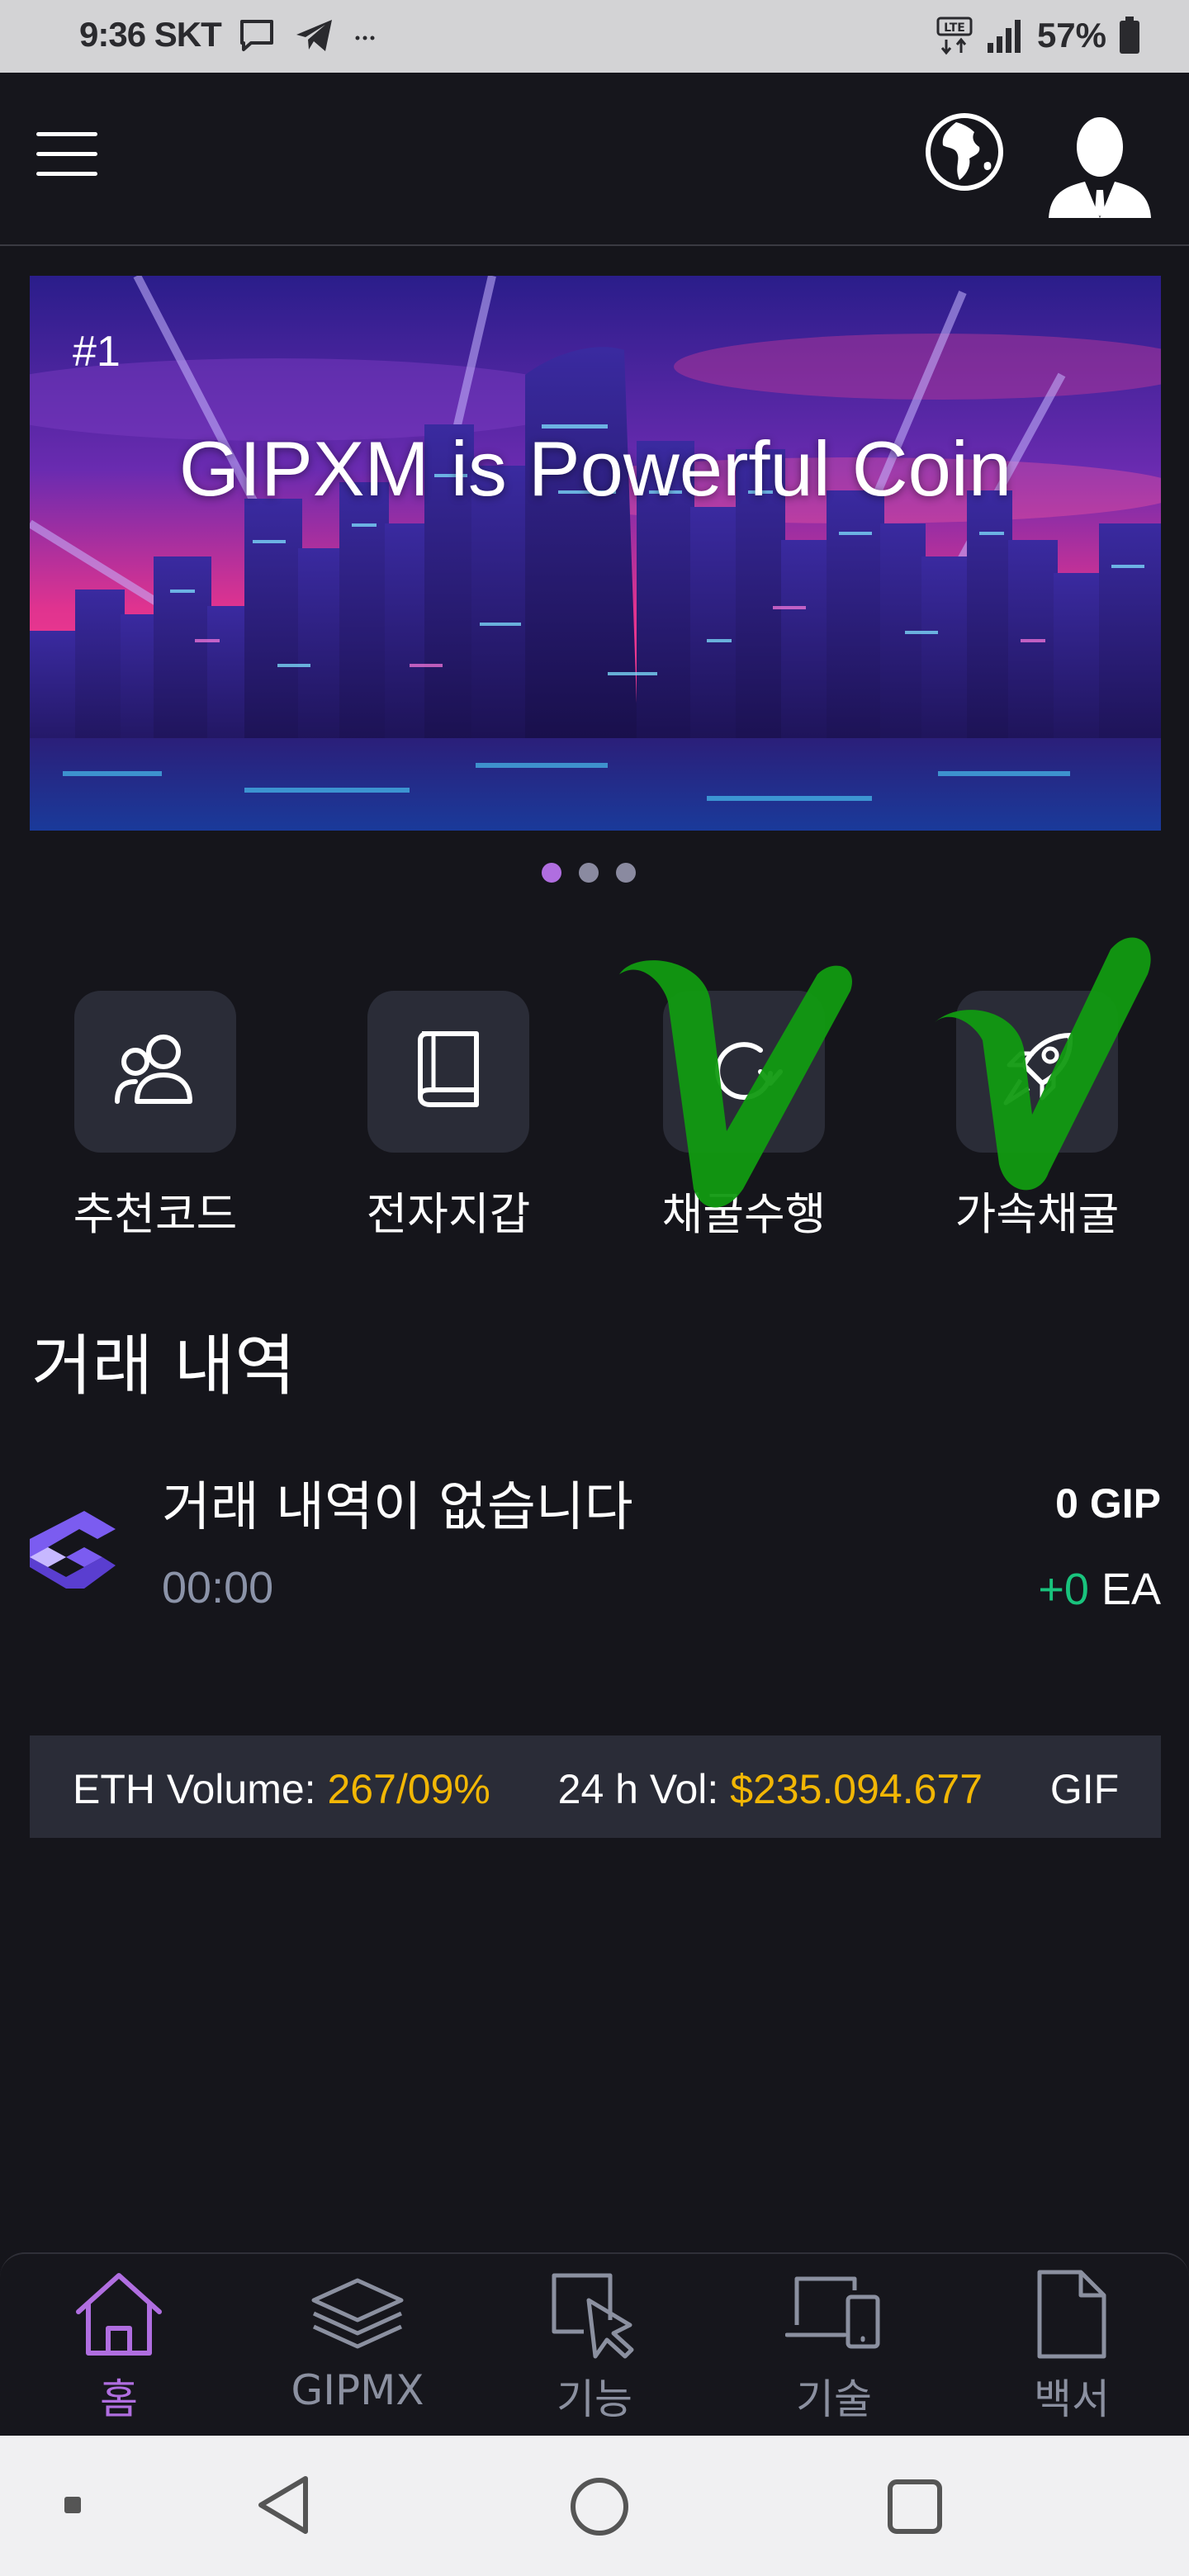  I want to click on book-icon, so click(448, 1069).